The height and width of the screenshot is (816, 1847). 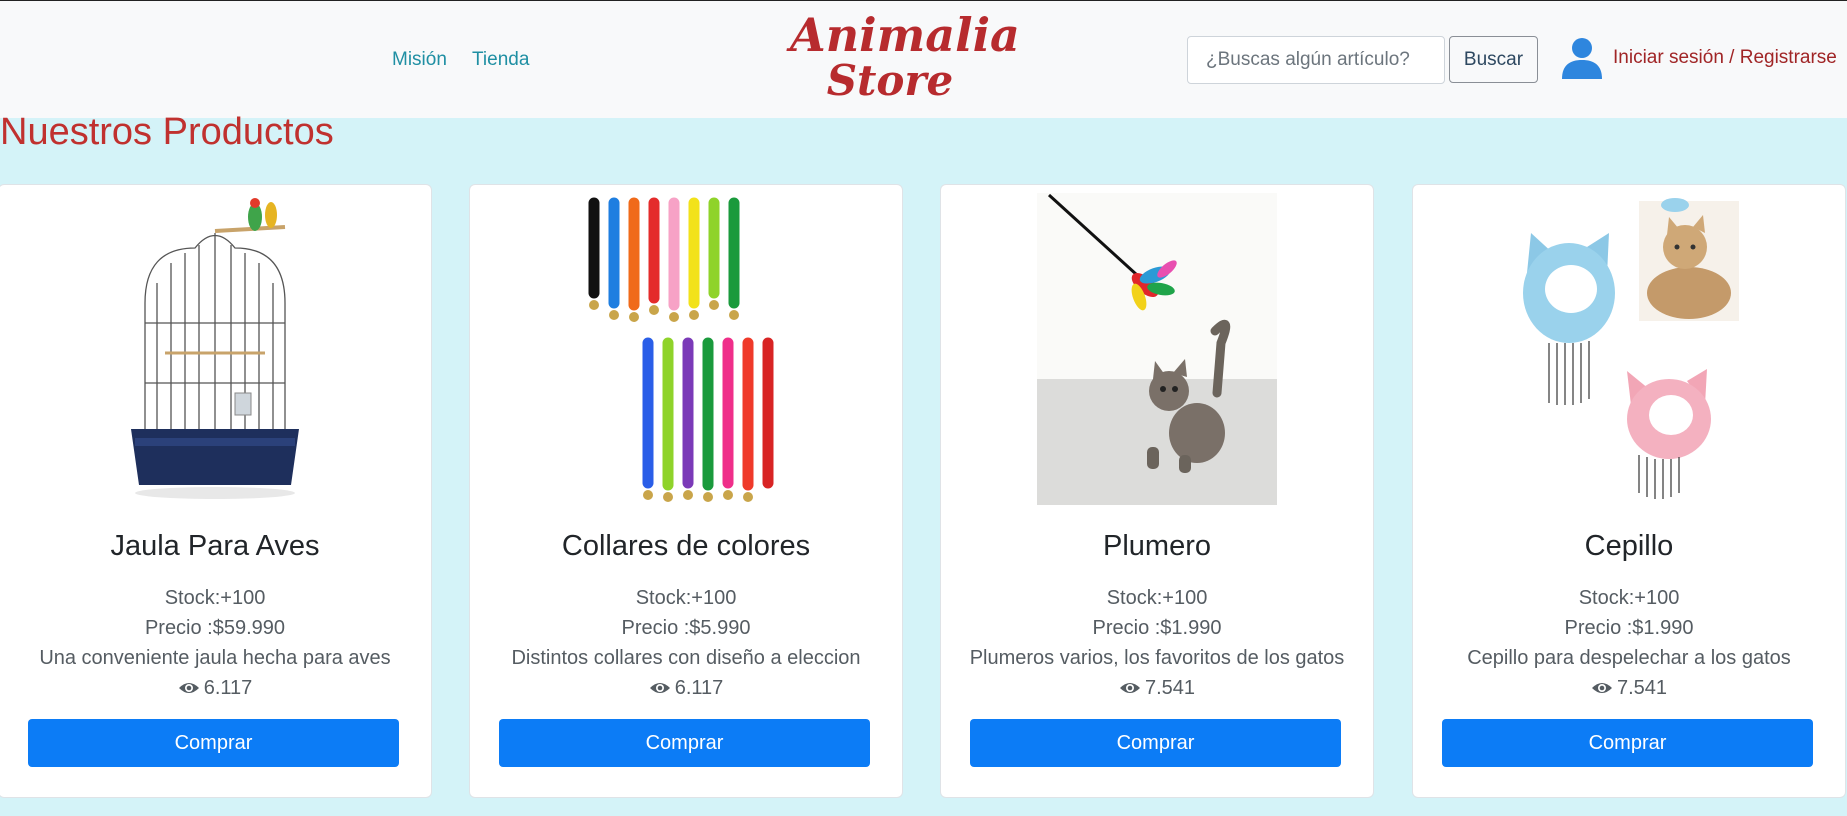 I want to click on login-register-link: Iniciar sesión / Registrarse, so click(x=1725, y=58).